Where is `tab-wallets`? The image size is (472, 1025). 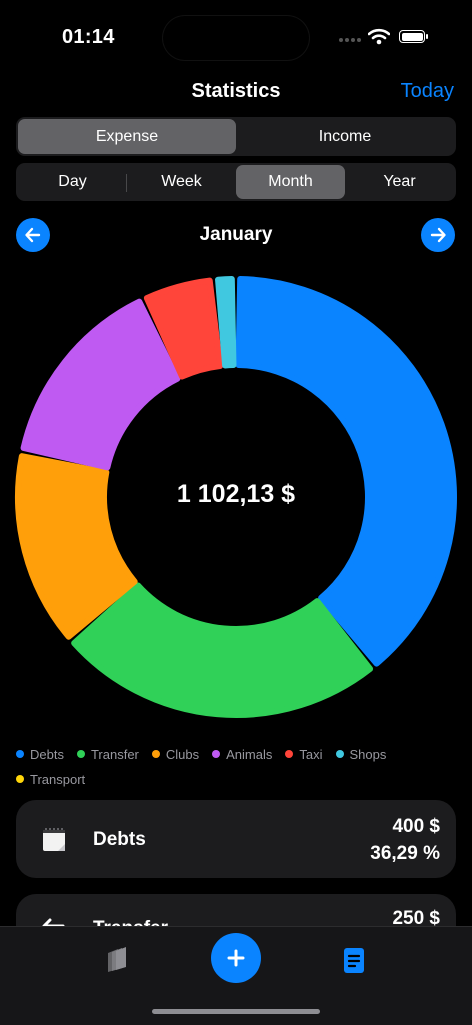 tab-wallets is located at coordinates (118, 959).